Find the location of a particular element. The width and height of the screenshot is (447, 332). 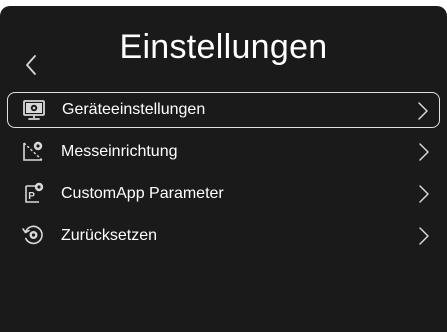

menu-item-label: Messeinrichtung is located at coordinates (119, 151).